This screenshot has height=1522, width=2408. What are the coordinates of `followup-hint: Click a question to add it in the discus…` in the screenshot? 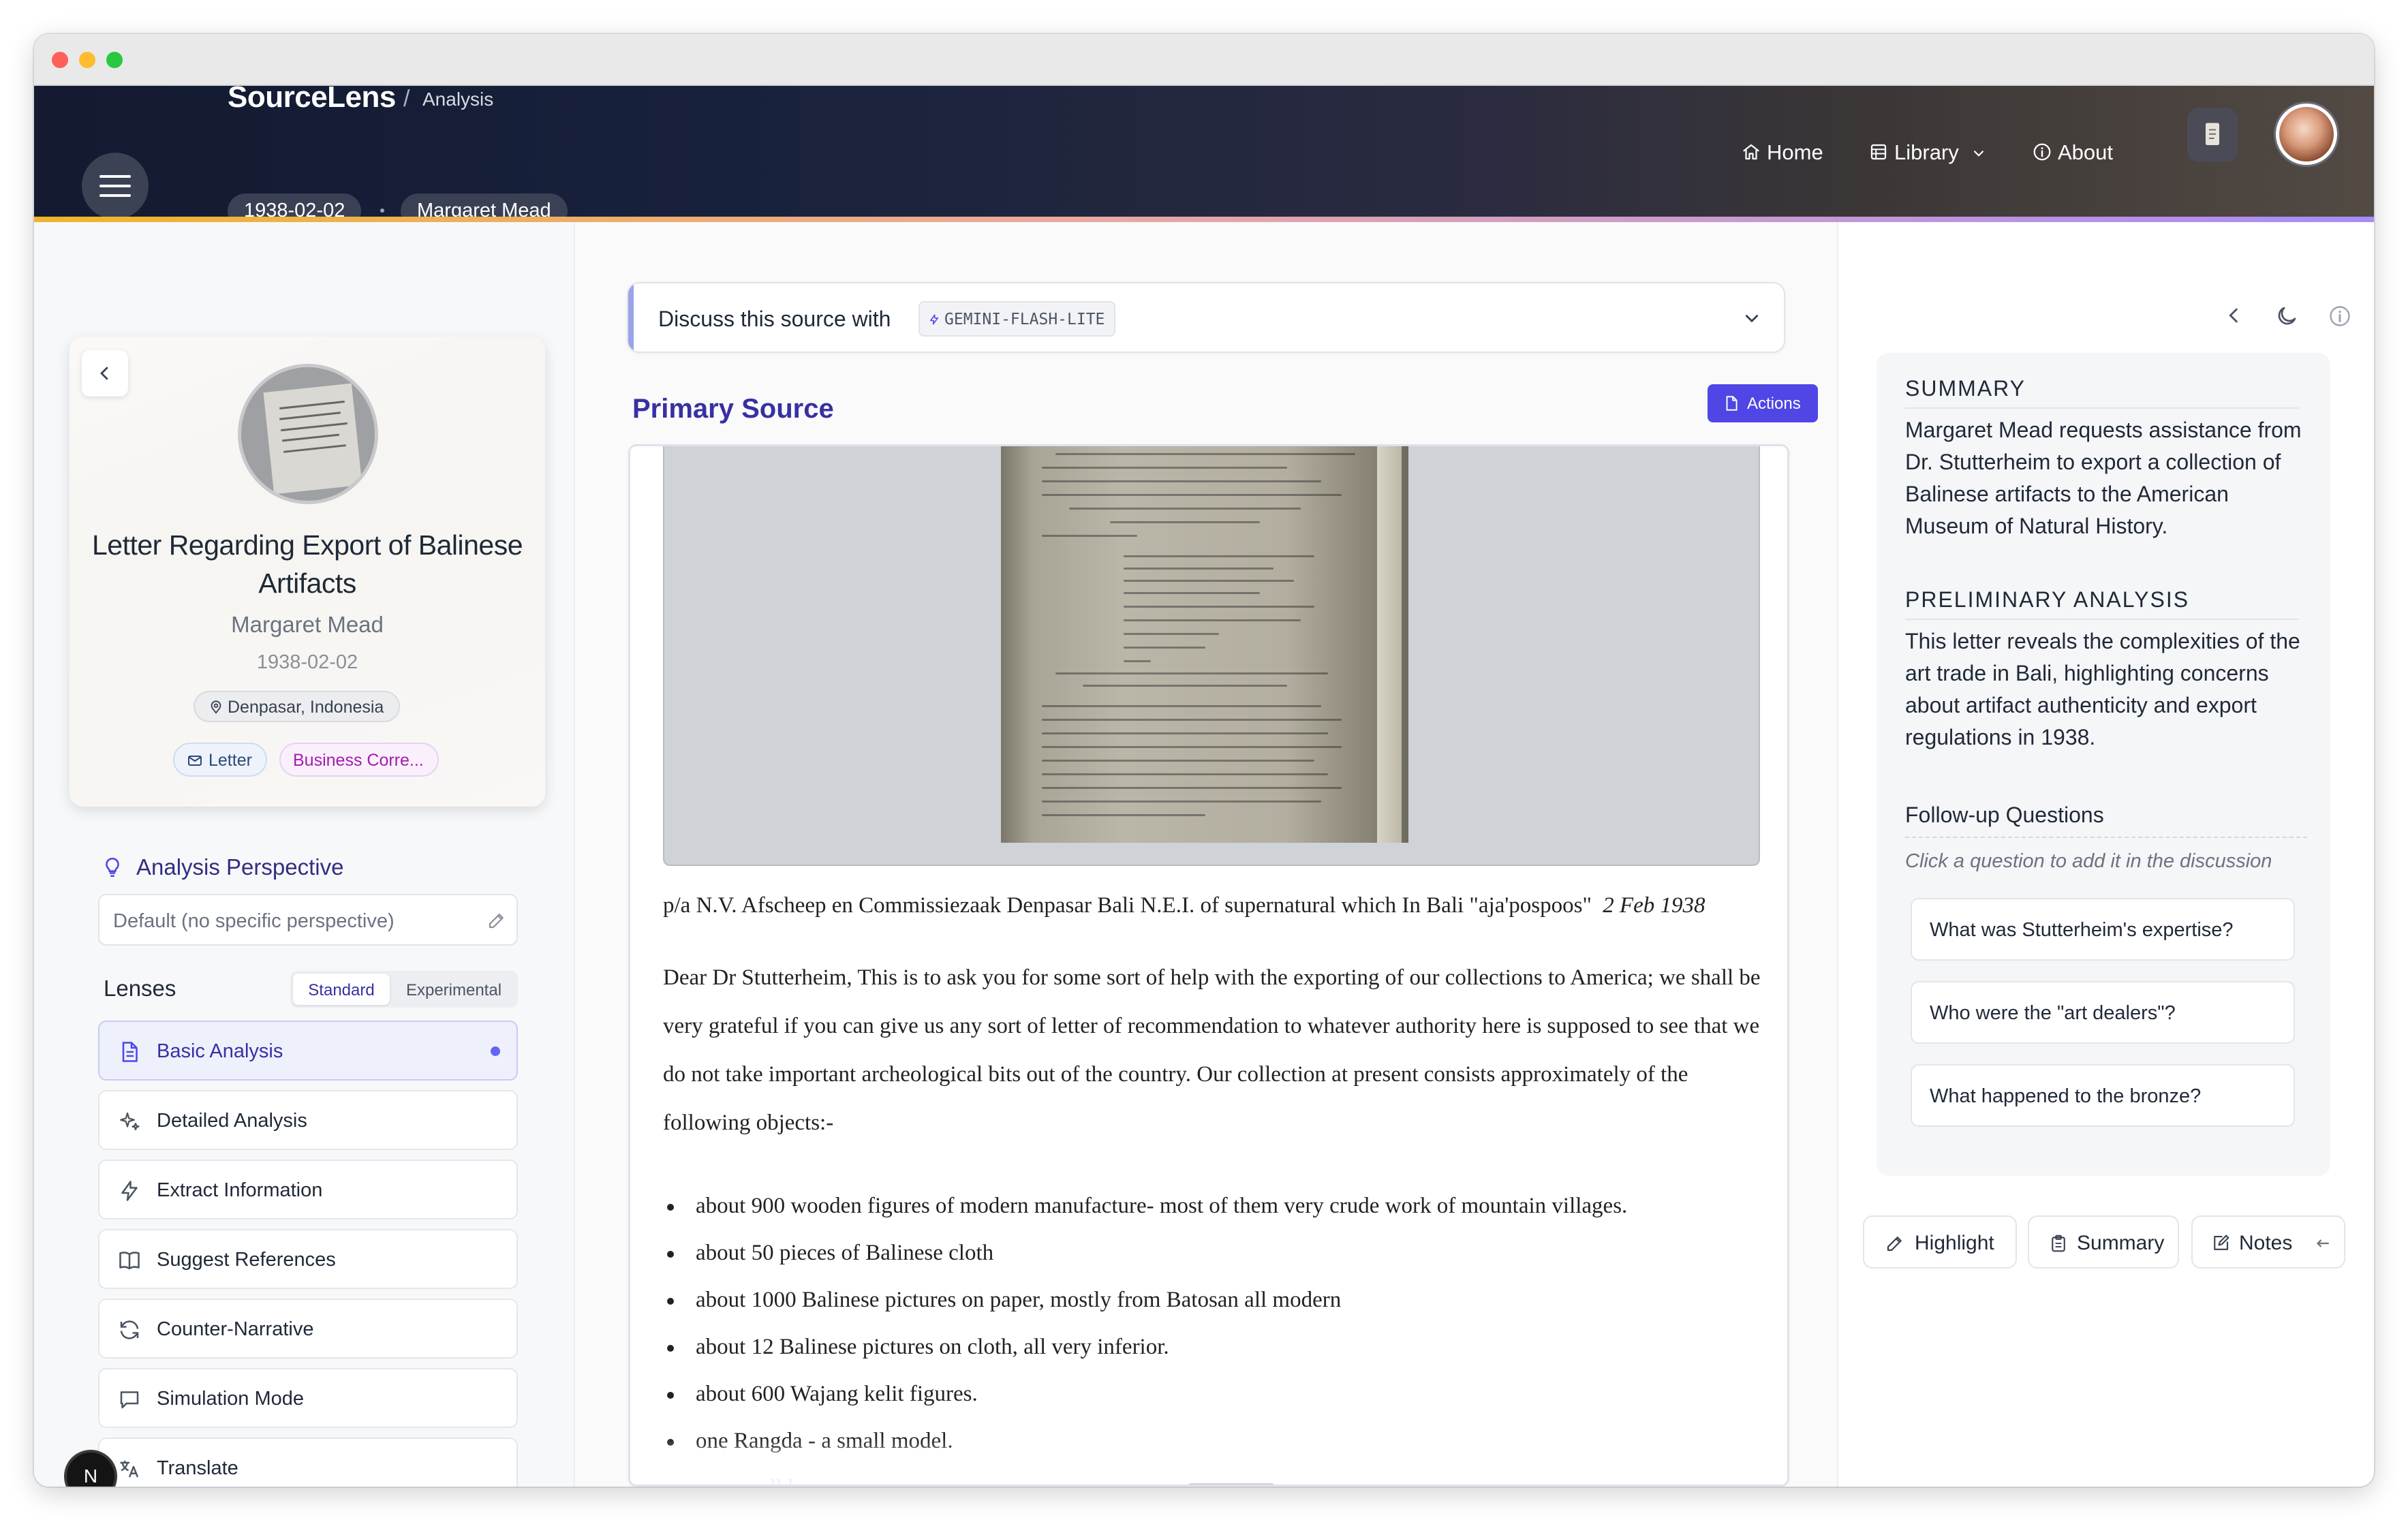 It's located at (2088, 861).